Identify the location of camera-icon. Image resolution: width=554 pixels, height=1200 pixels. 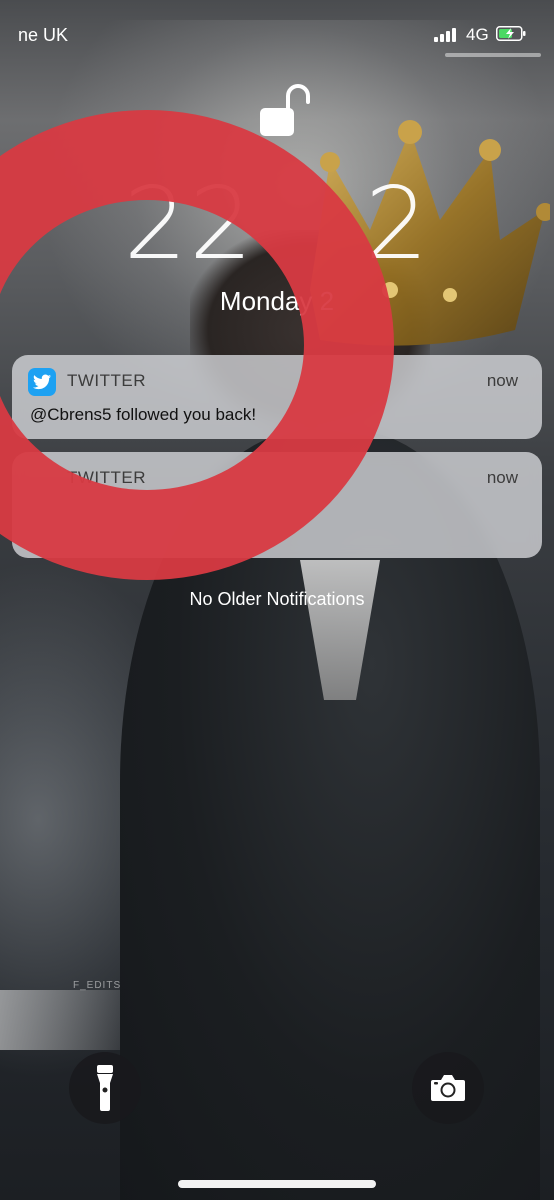
(448, 1088).